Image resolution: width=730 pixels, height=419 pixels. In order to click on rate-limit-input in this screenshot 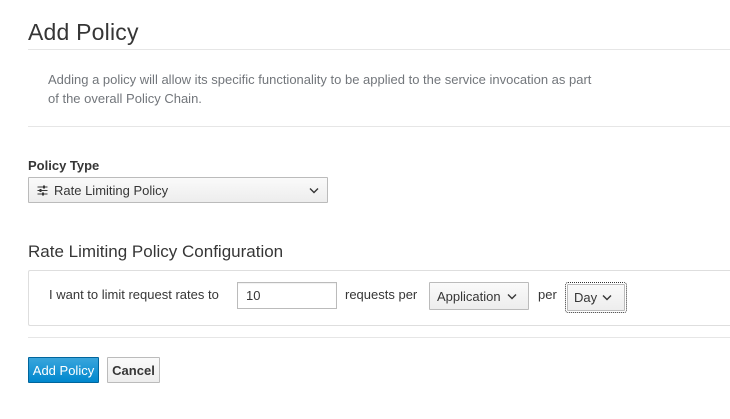, I will do `click(287, 295)`.